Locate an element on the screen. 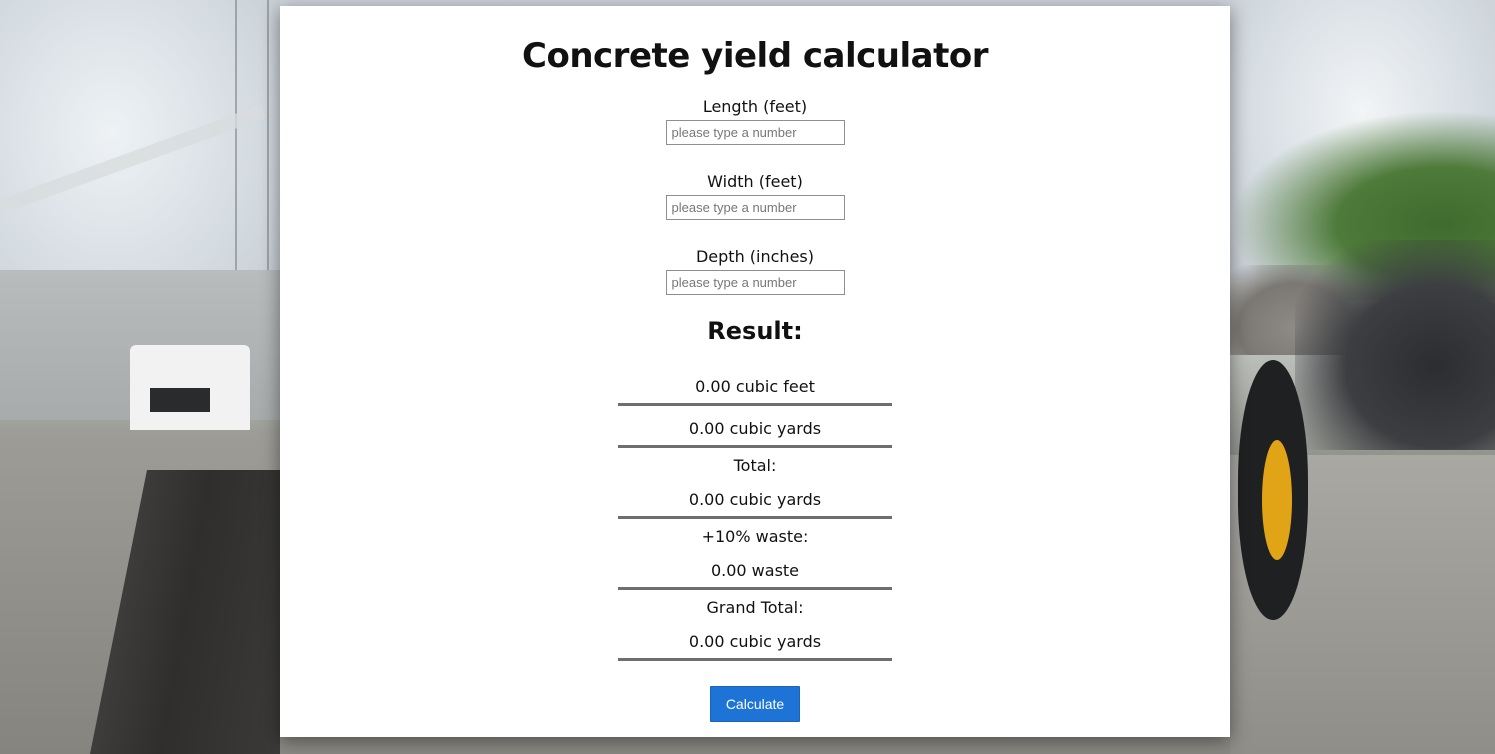 The image size is (1495, 754). width-input is located at coordinates (755, 207).